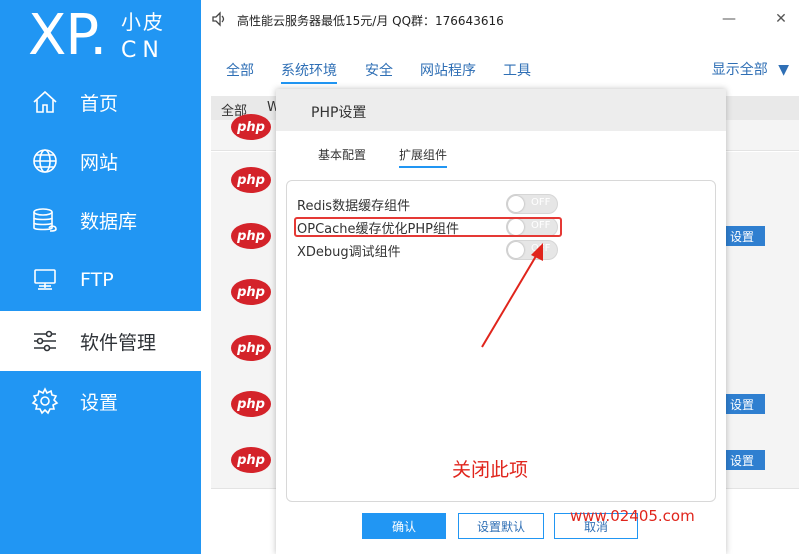 The width and height of the screenshot is (799, 554). I want to click on logo-cn-bottom: CN, so click(143, 50).